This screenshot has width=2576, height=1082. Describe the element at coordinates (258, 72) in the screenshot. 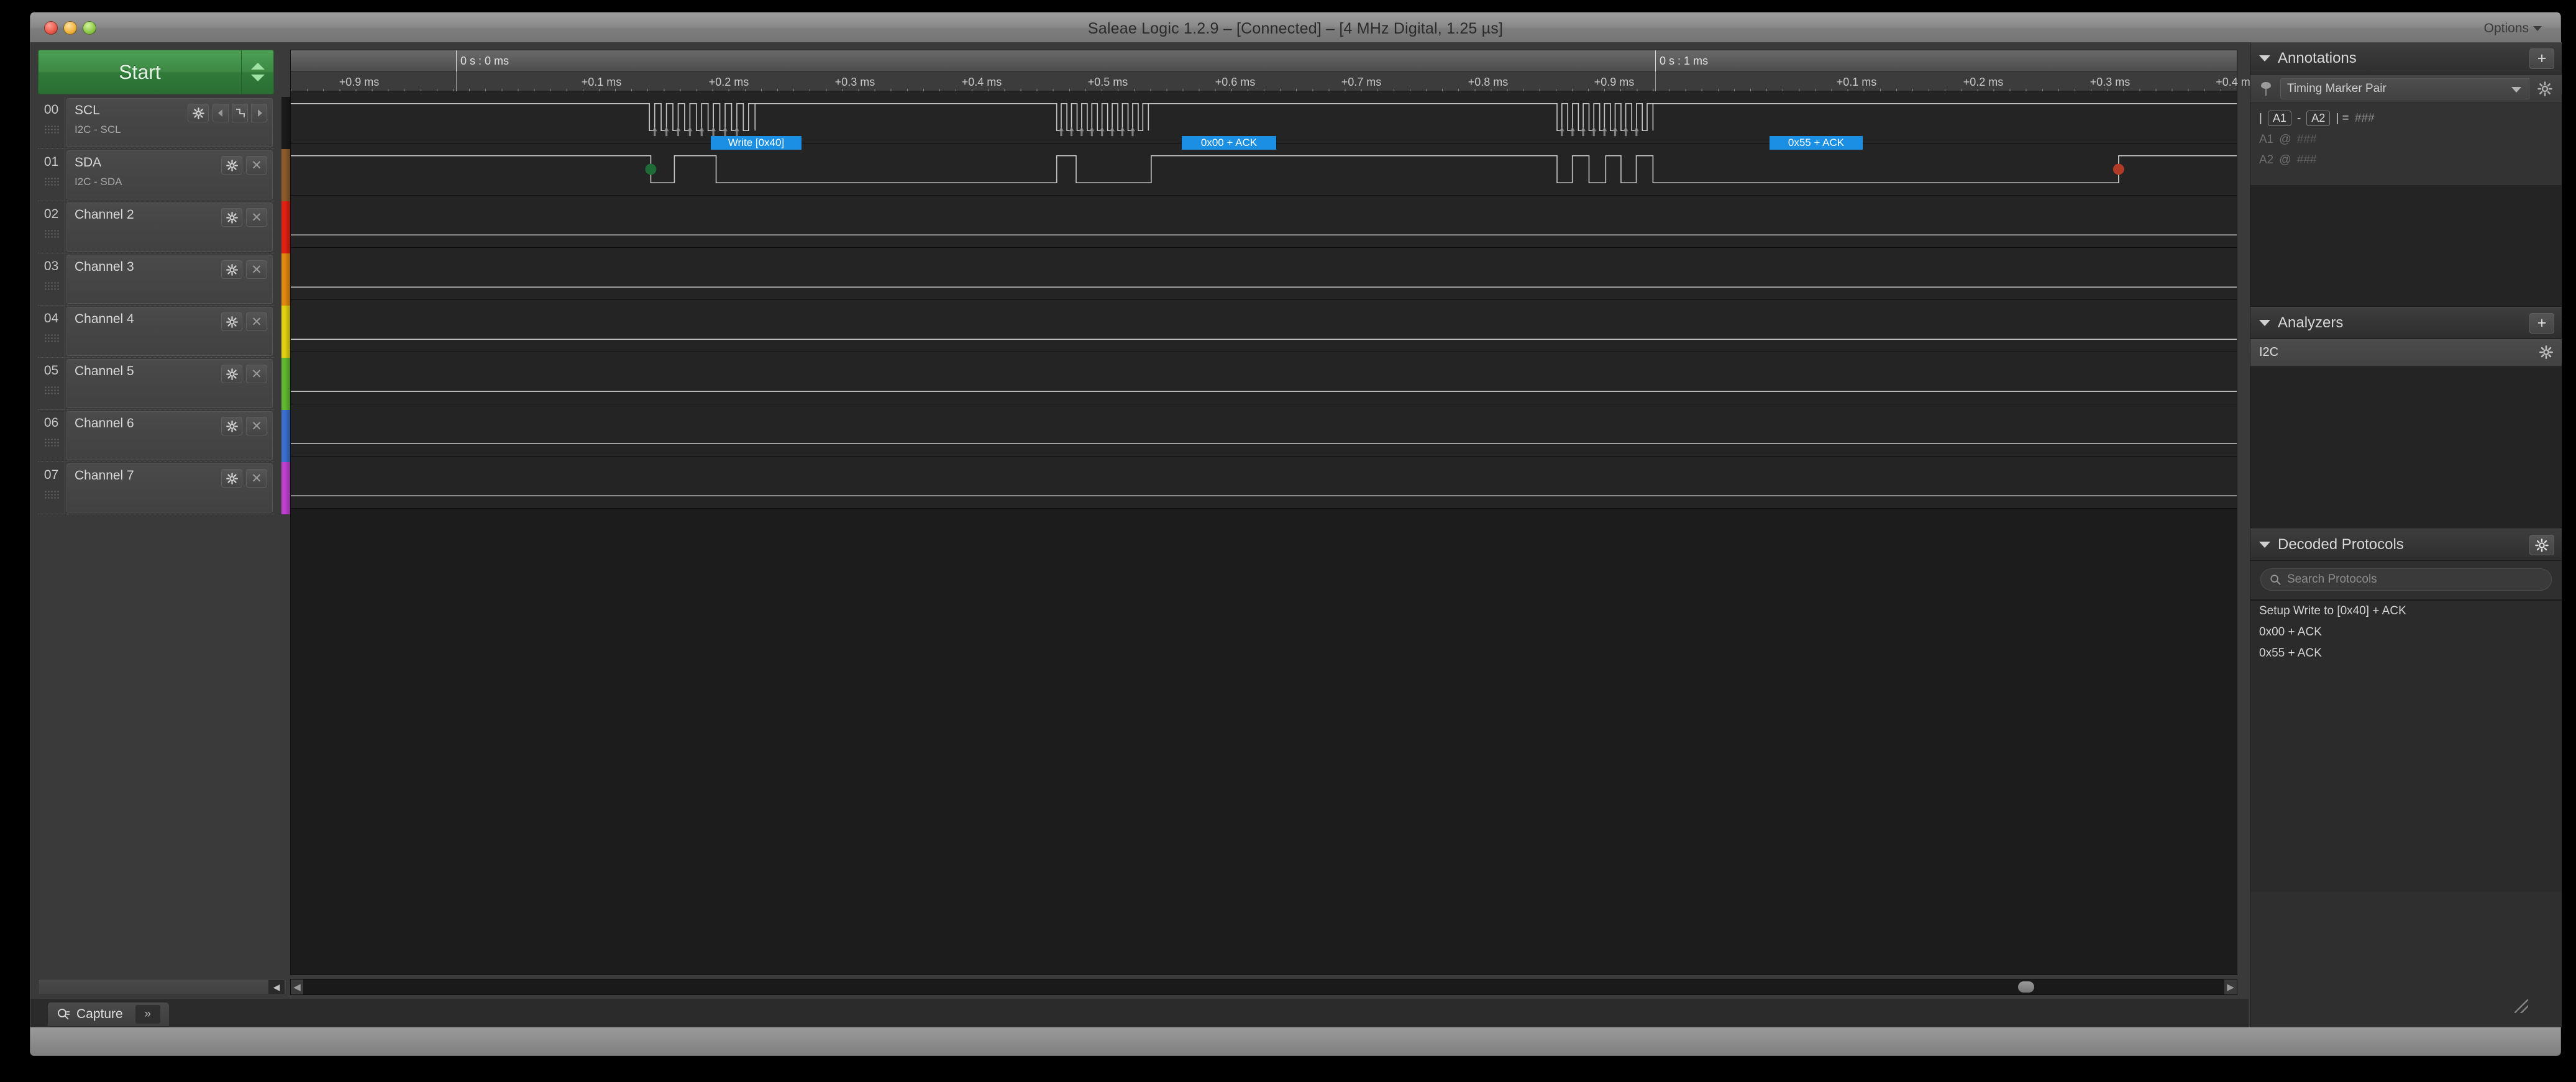

I see `capture-settings-stepper` at that location.